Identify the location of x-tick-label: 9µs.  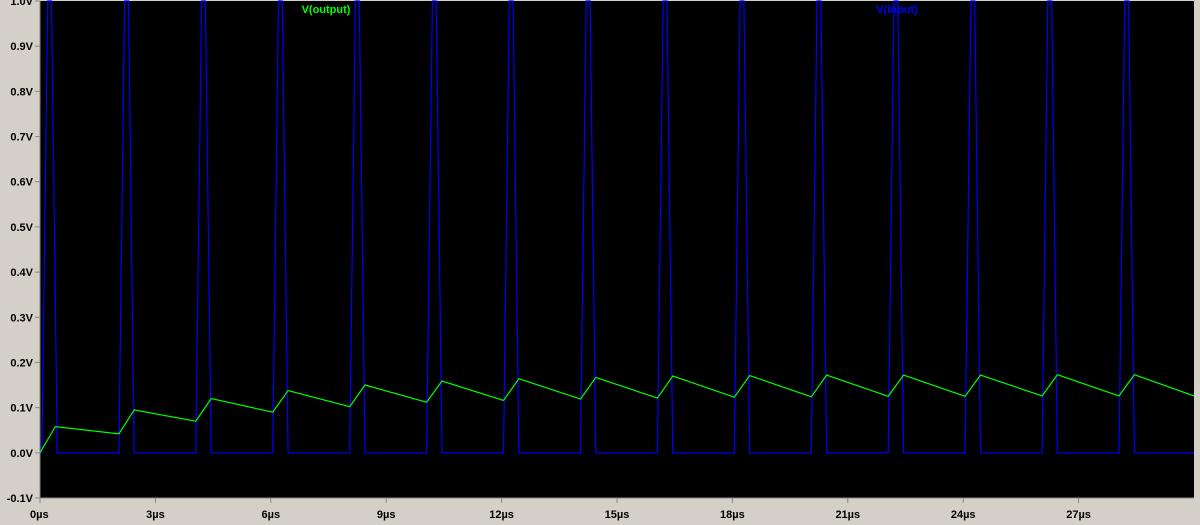
(386, 515).